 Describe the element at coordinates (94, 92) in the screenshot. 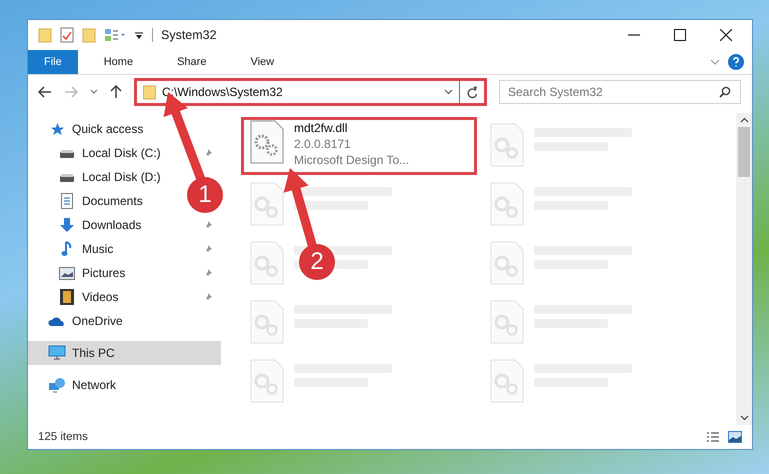

I see `recent-caret-icon` at that location.